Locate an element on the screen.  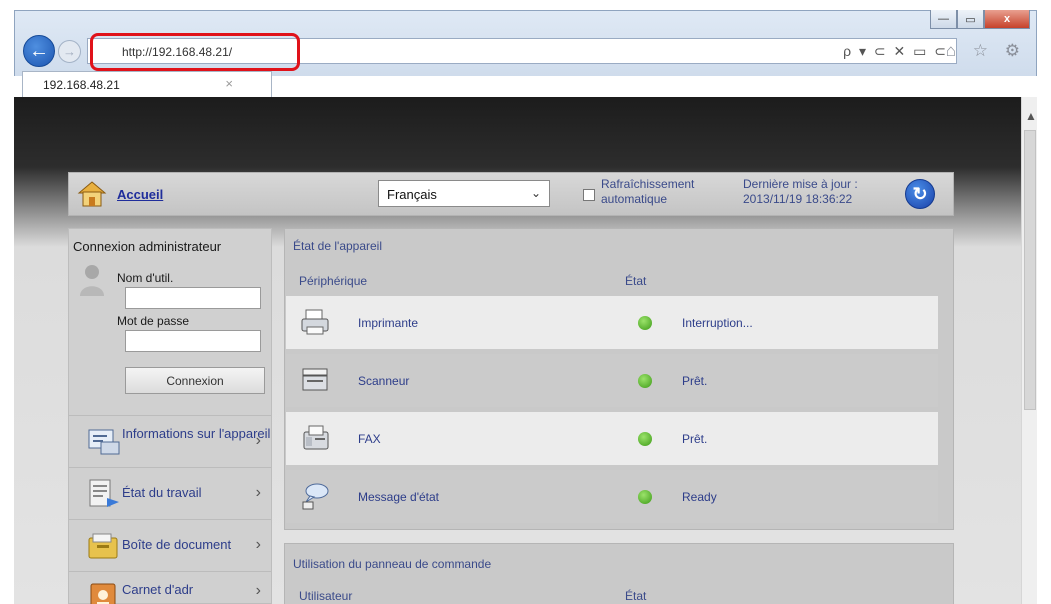
device-state: Ready is located at coordinates (699, 497).